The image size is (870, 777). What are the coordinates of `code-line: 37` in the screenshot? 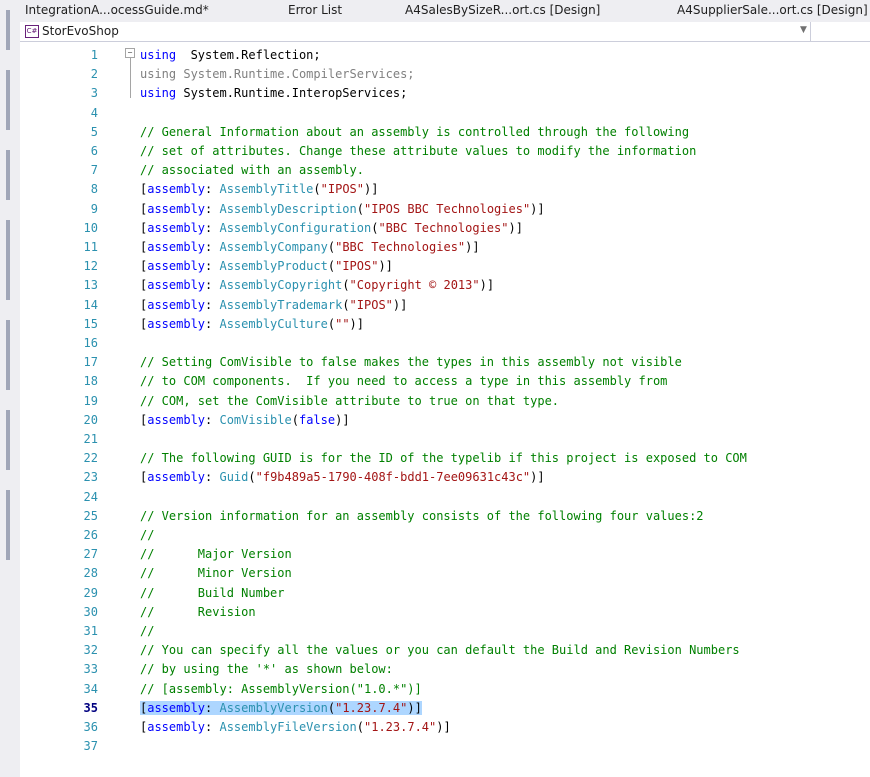 It's located at (445, 746).